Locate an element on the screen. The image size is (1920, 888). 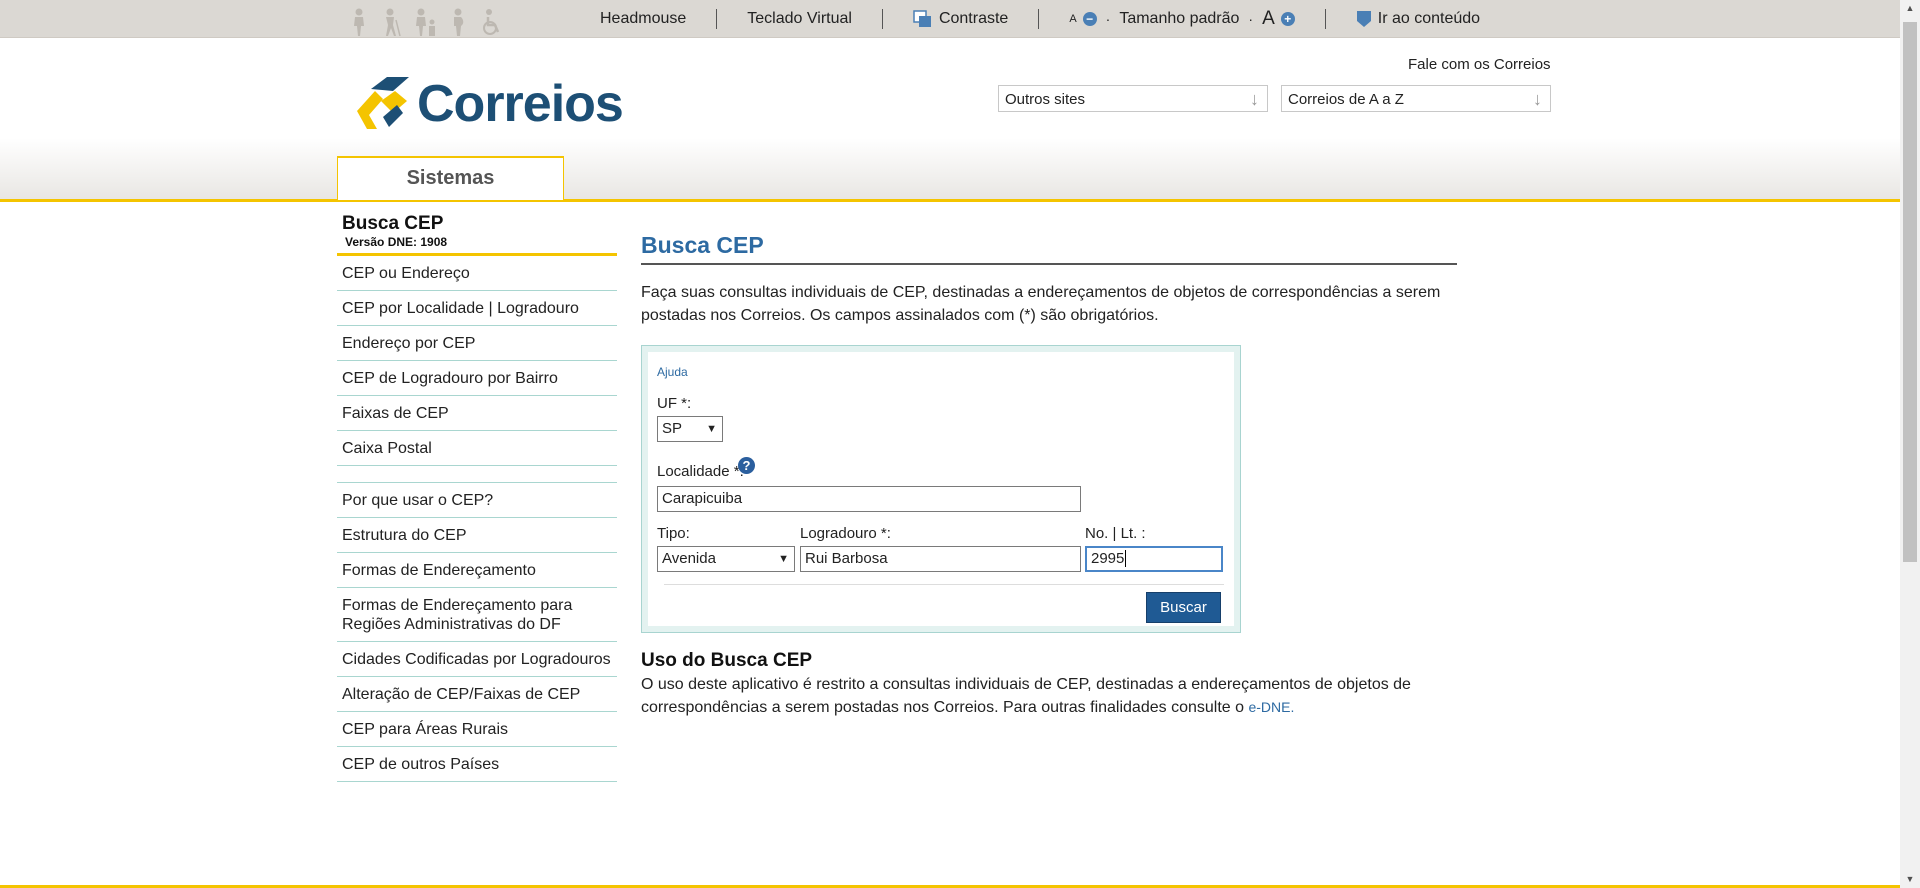
increase-font-button: A + is located at coordinates (1278, 19).